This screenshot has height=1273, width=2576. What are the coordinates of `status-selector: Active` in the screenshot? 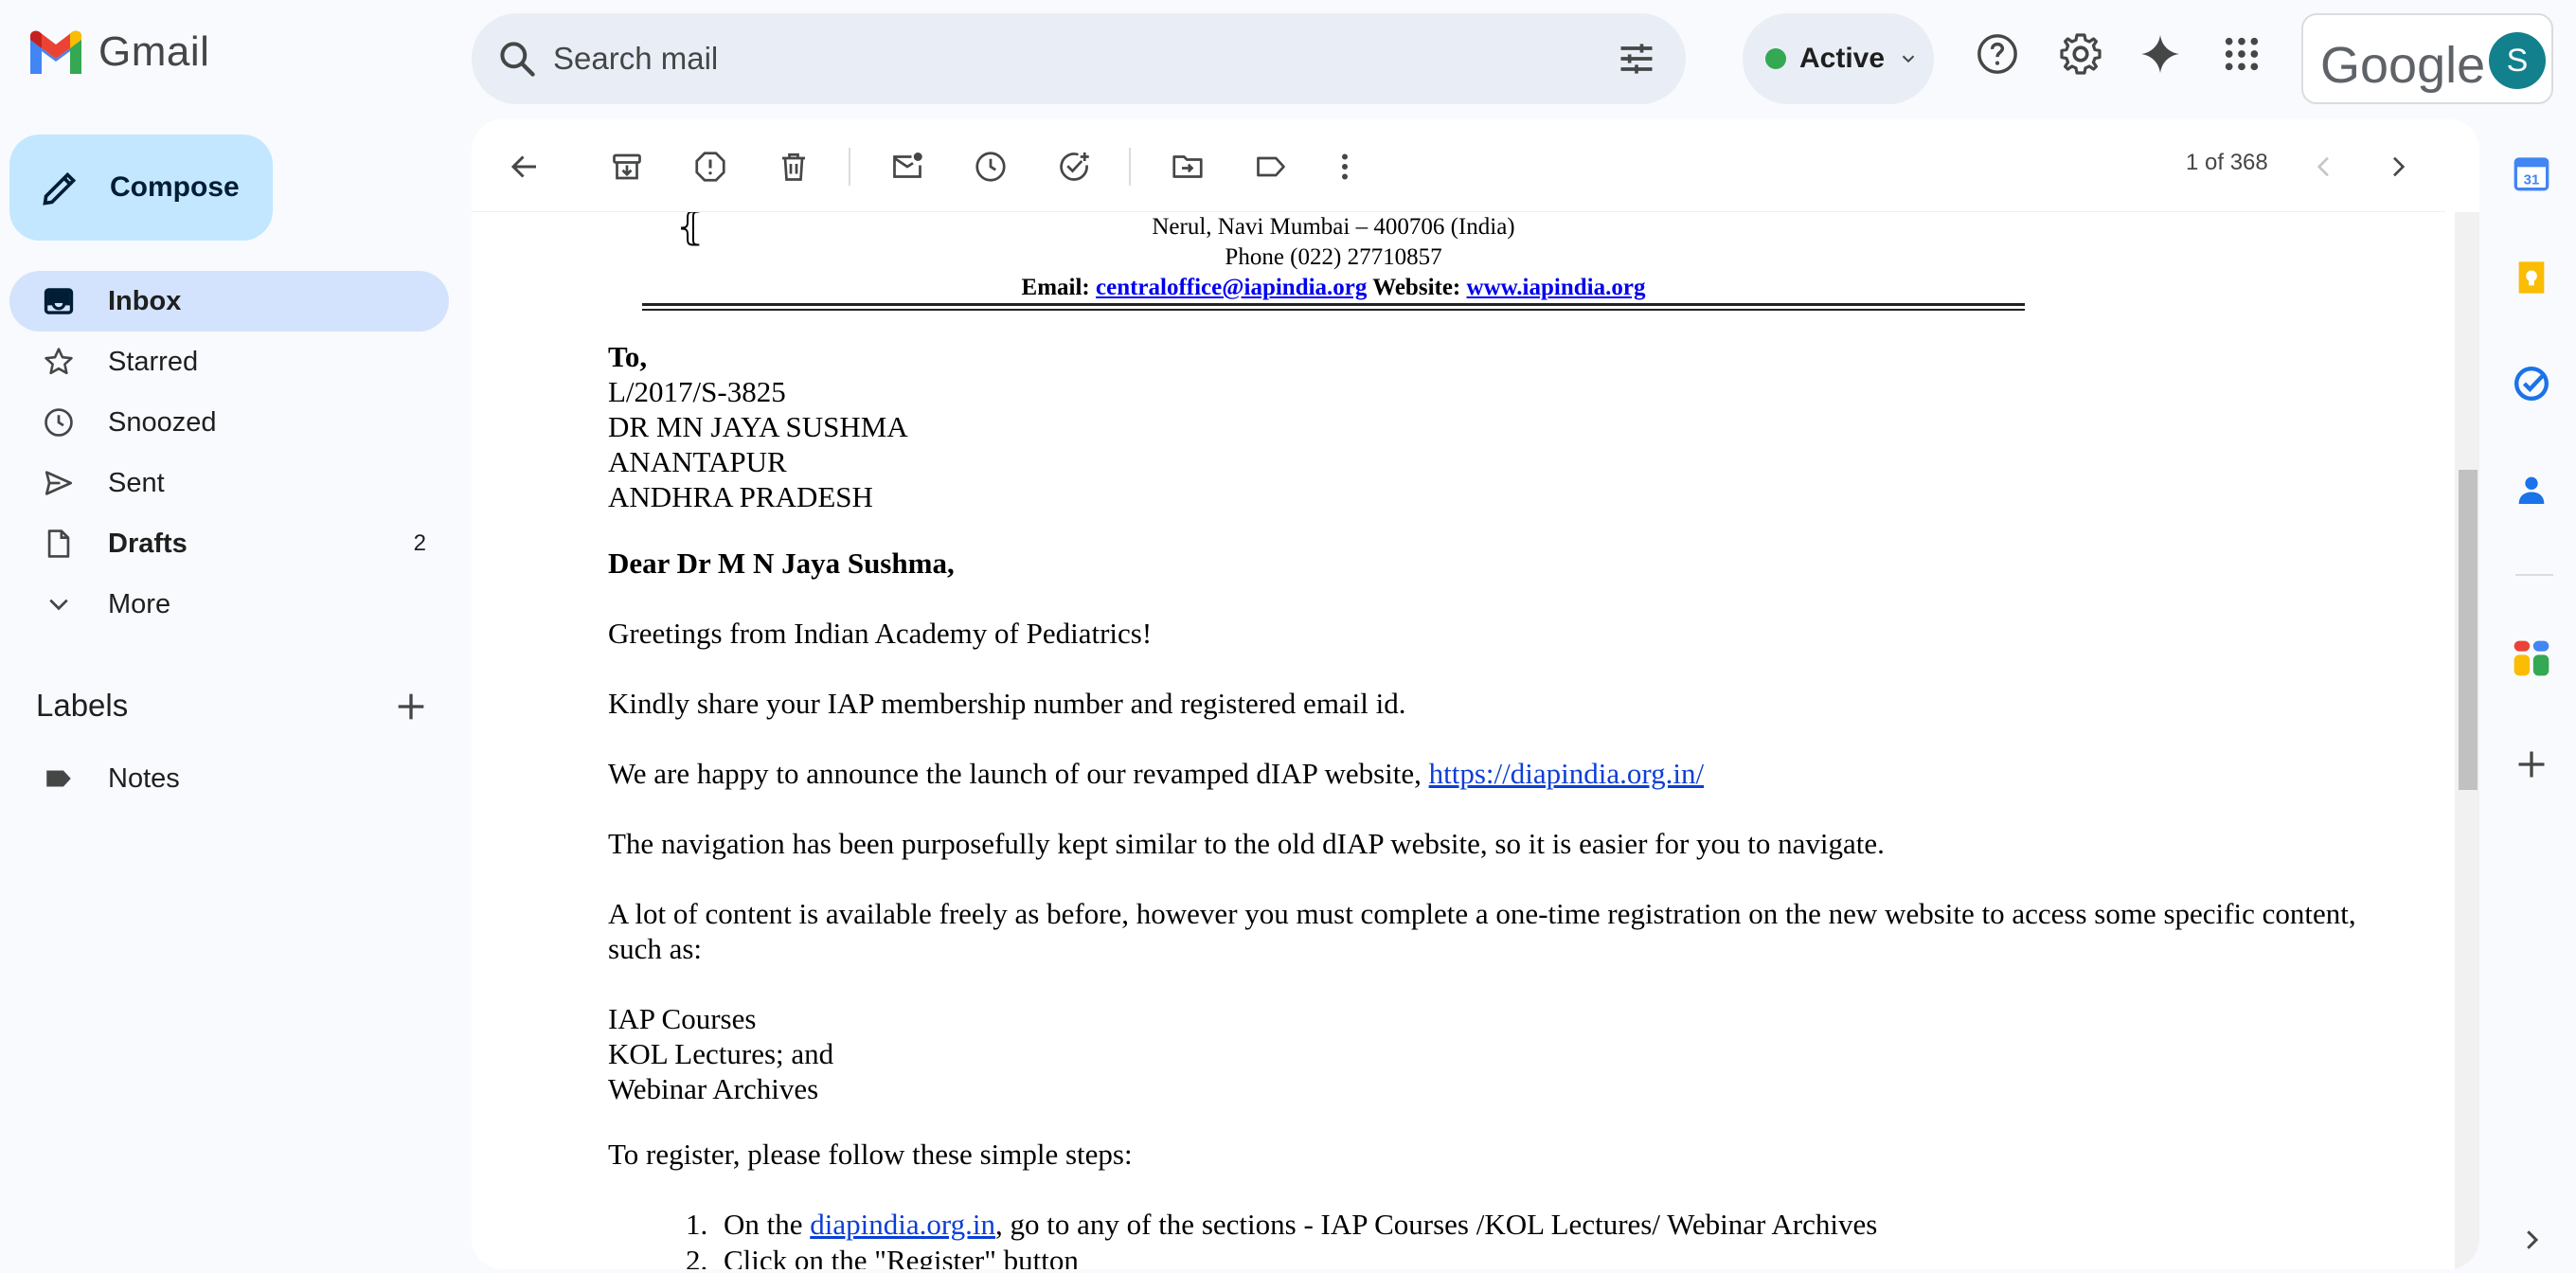 It's located at (1838, 59).